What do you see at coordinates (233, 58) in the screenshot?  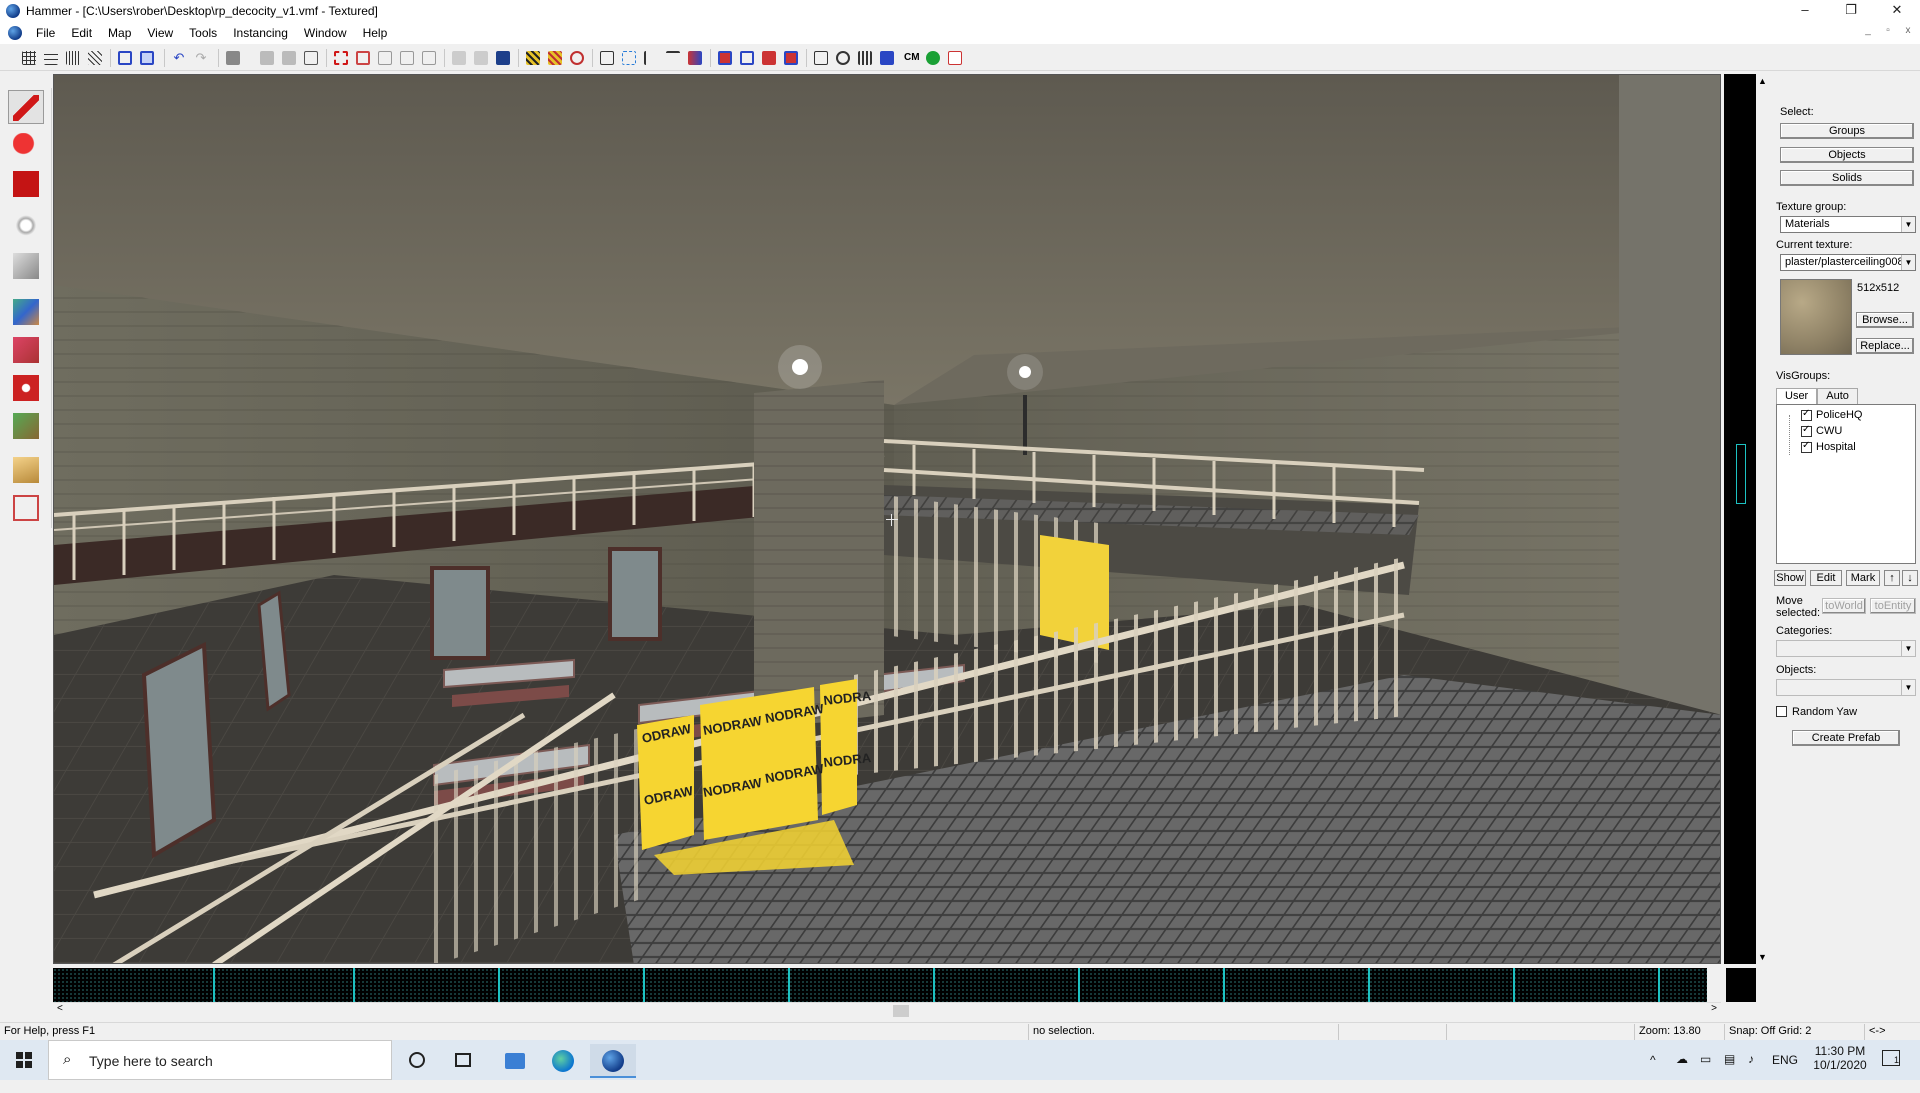 I see `print-icon` at bounding box center [233, 58].